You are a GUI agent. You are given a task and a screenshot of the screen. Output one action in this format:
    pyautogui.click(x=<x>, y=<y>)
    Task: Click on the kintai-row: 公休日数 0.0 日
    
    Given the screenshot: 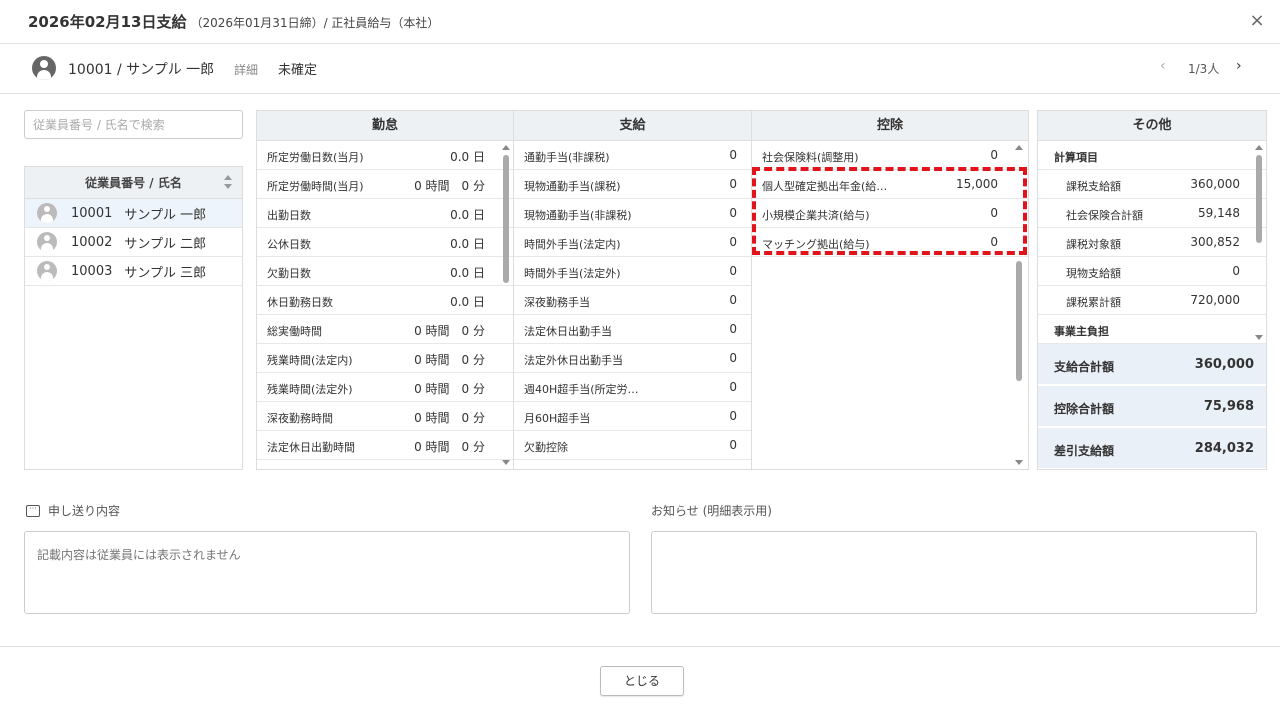 What is the action you would take?
    pyautogui.click(x=385, y=242)
    